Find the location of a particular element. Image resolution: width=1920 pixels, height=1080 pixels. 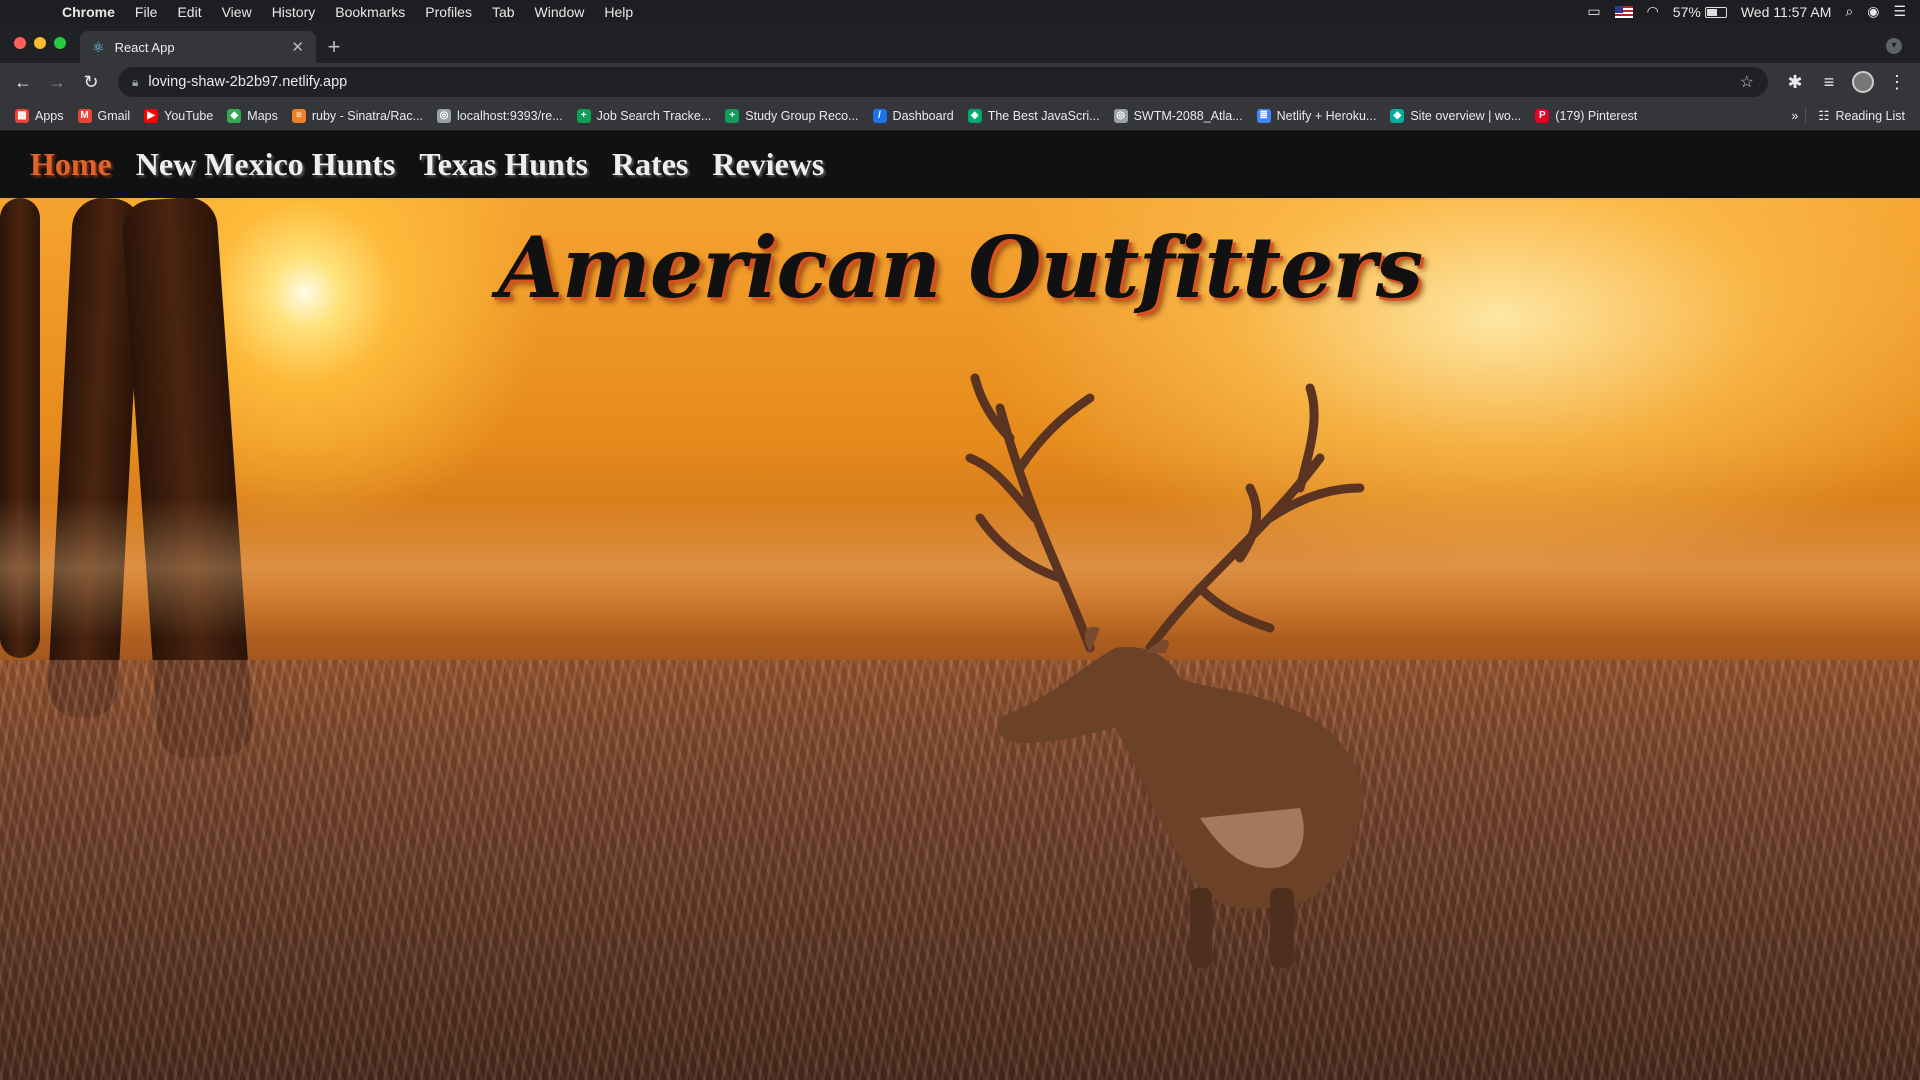

reload-button: ↻ is located at coordinates (91, 82).